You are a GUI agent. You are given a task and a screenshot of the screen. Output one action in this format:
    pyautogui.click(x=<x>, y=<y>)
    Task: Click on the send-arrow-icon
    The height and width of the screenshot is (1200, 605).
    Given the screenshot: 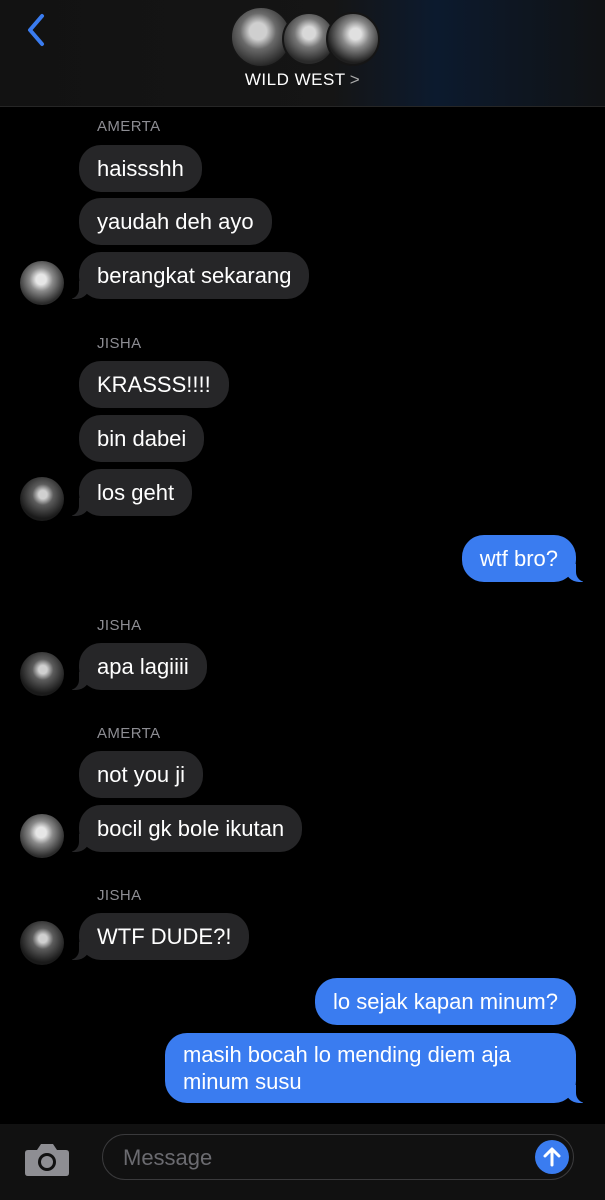 What is the action you would take?
    pyautogui.click(x=552, y=1157)
    